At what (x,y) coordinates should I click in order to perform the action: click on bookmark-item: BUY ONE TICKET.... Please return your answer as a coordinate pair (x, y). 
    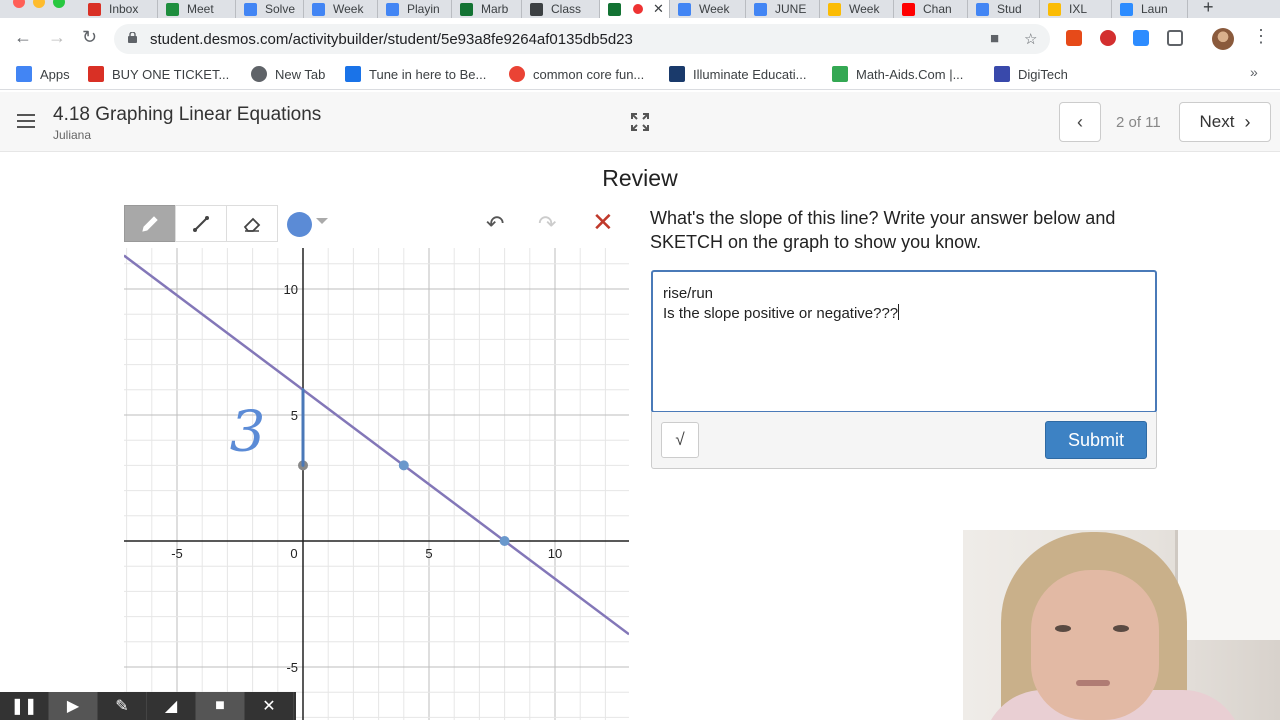
    Looking at the image, I should click on (158, 74).